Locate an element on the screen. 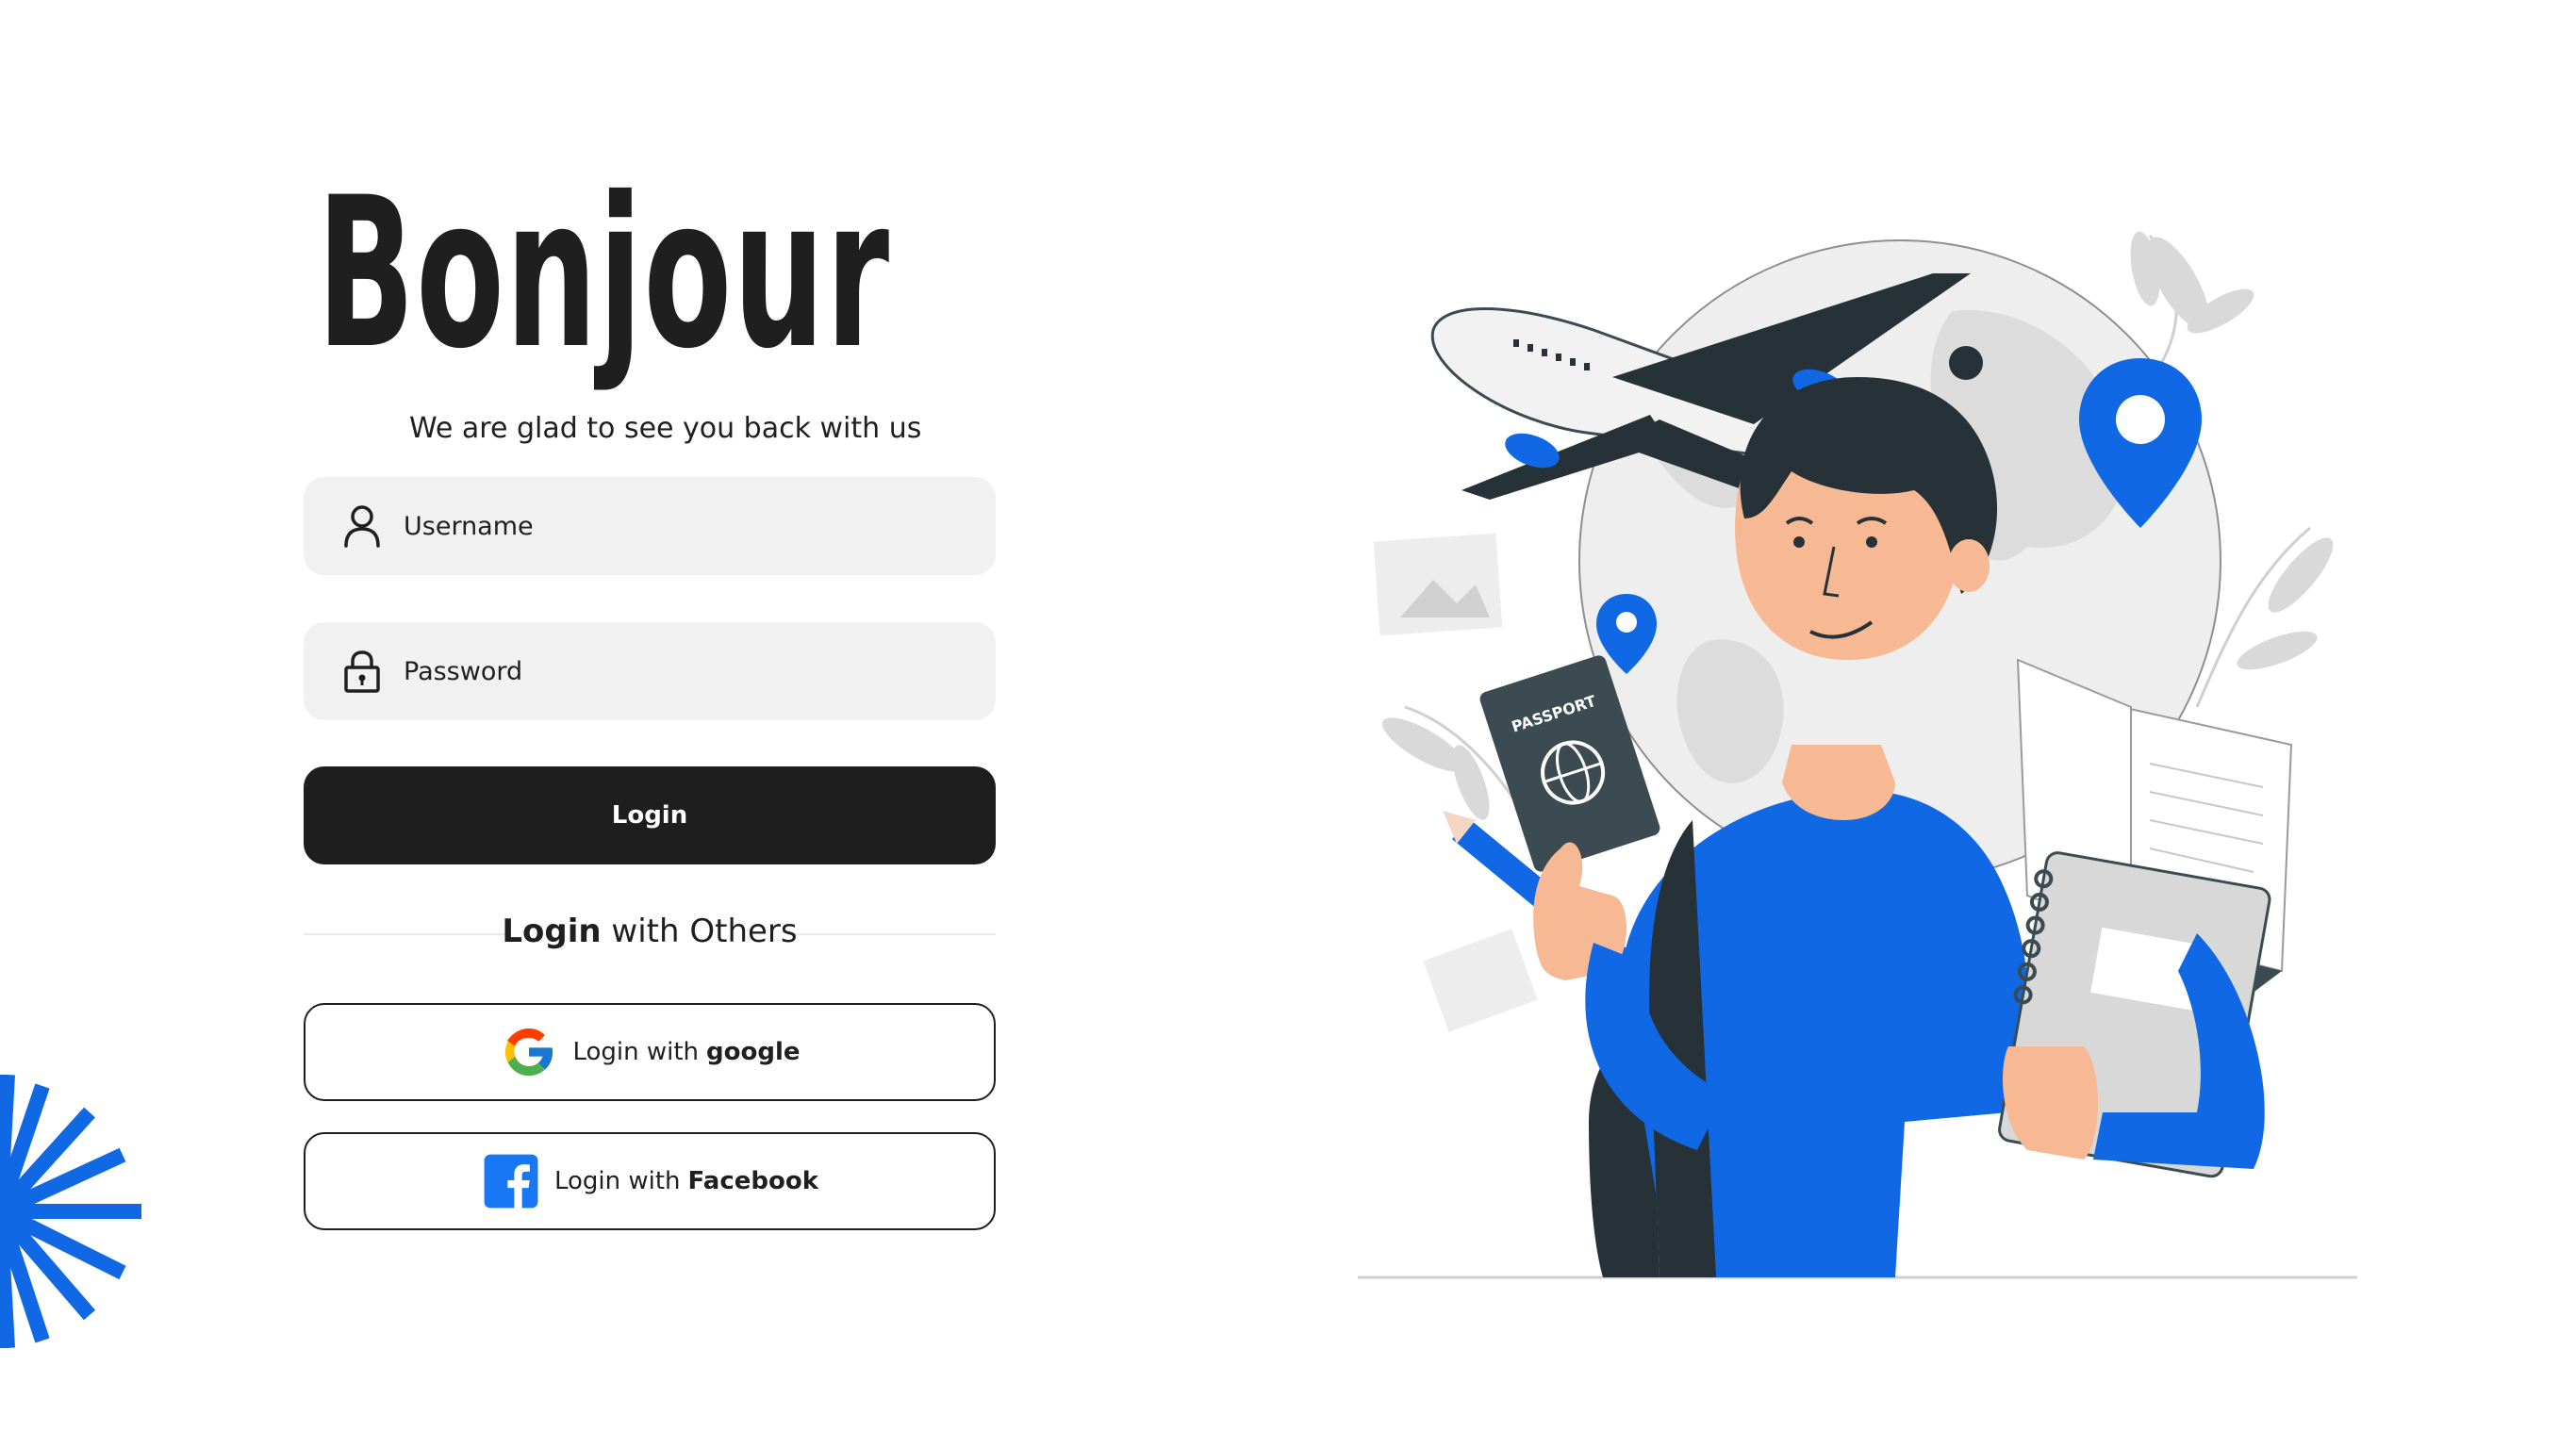 This screenshot has width=2576, height=1448. login-button: Login is located at coordinates (650, 815).